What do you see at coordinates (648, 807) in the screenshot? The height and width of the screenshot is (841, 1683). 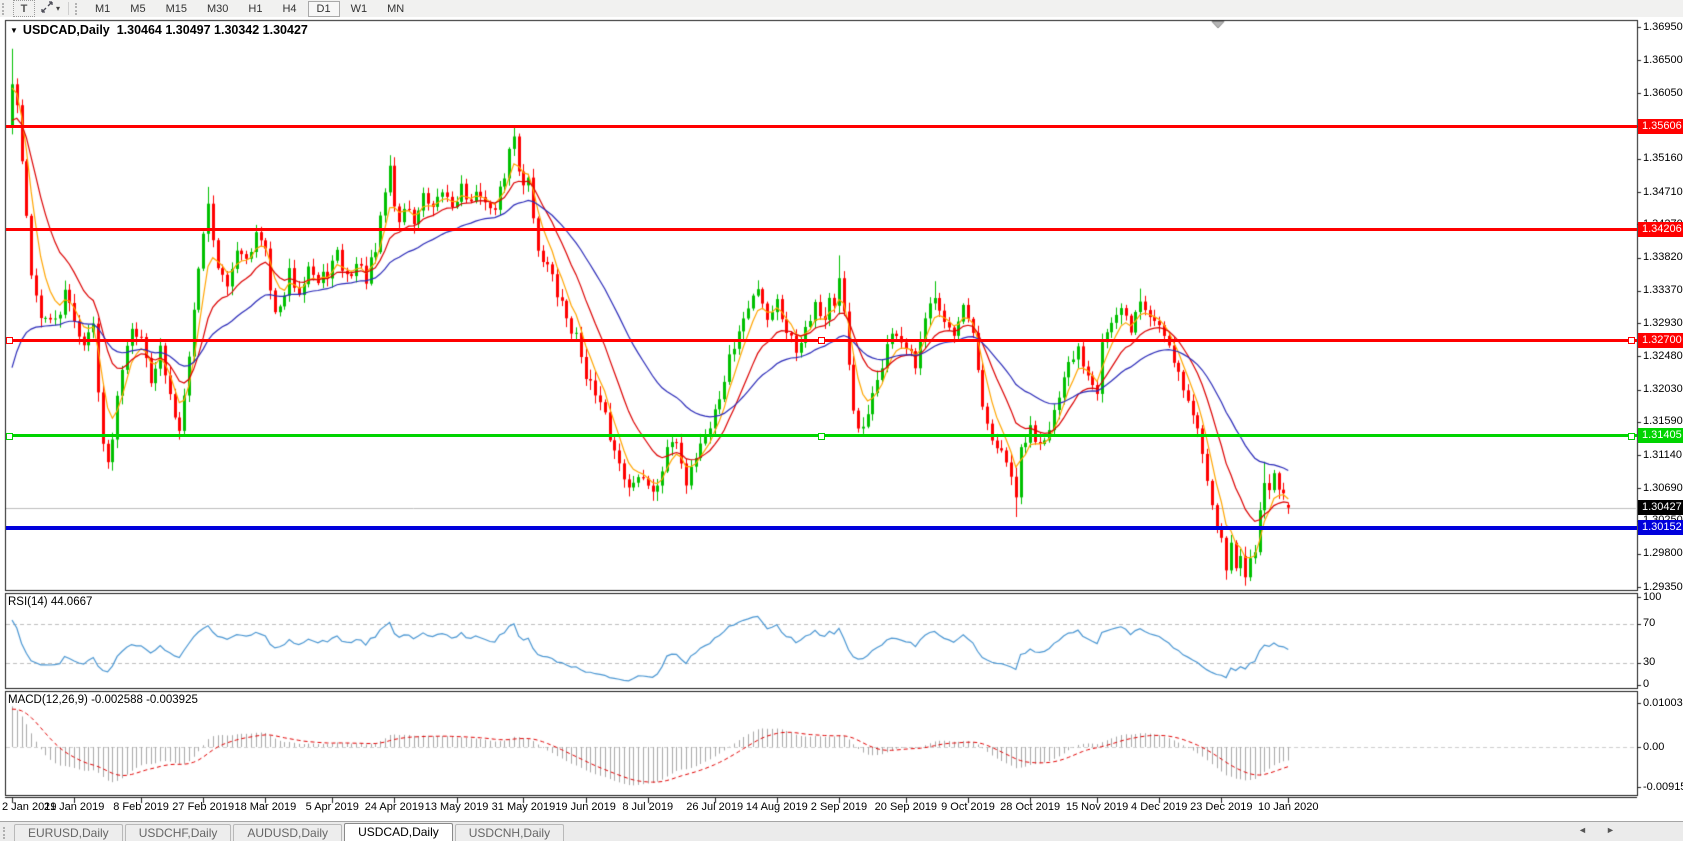 I see `date-axis-label: 8 Jul 2019` at bounding box center [648, 807].